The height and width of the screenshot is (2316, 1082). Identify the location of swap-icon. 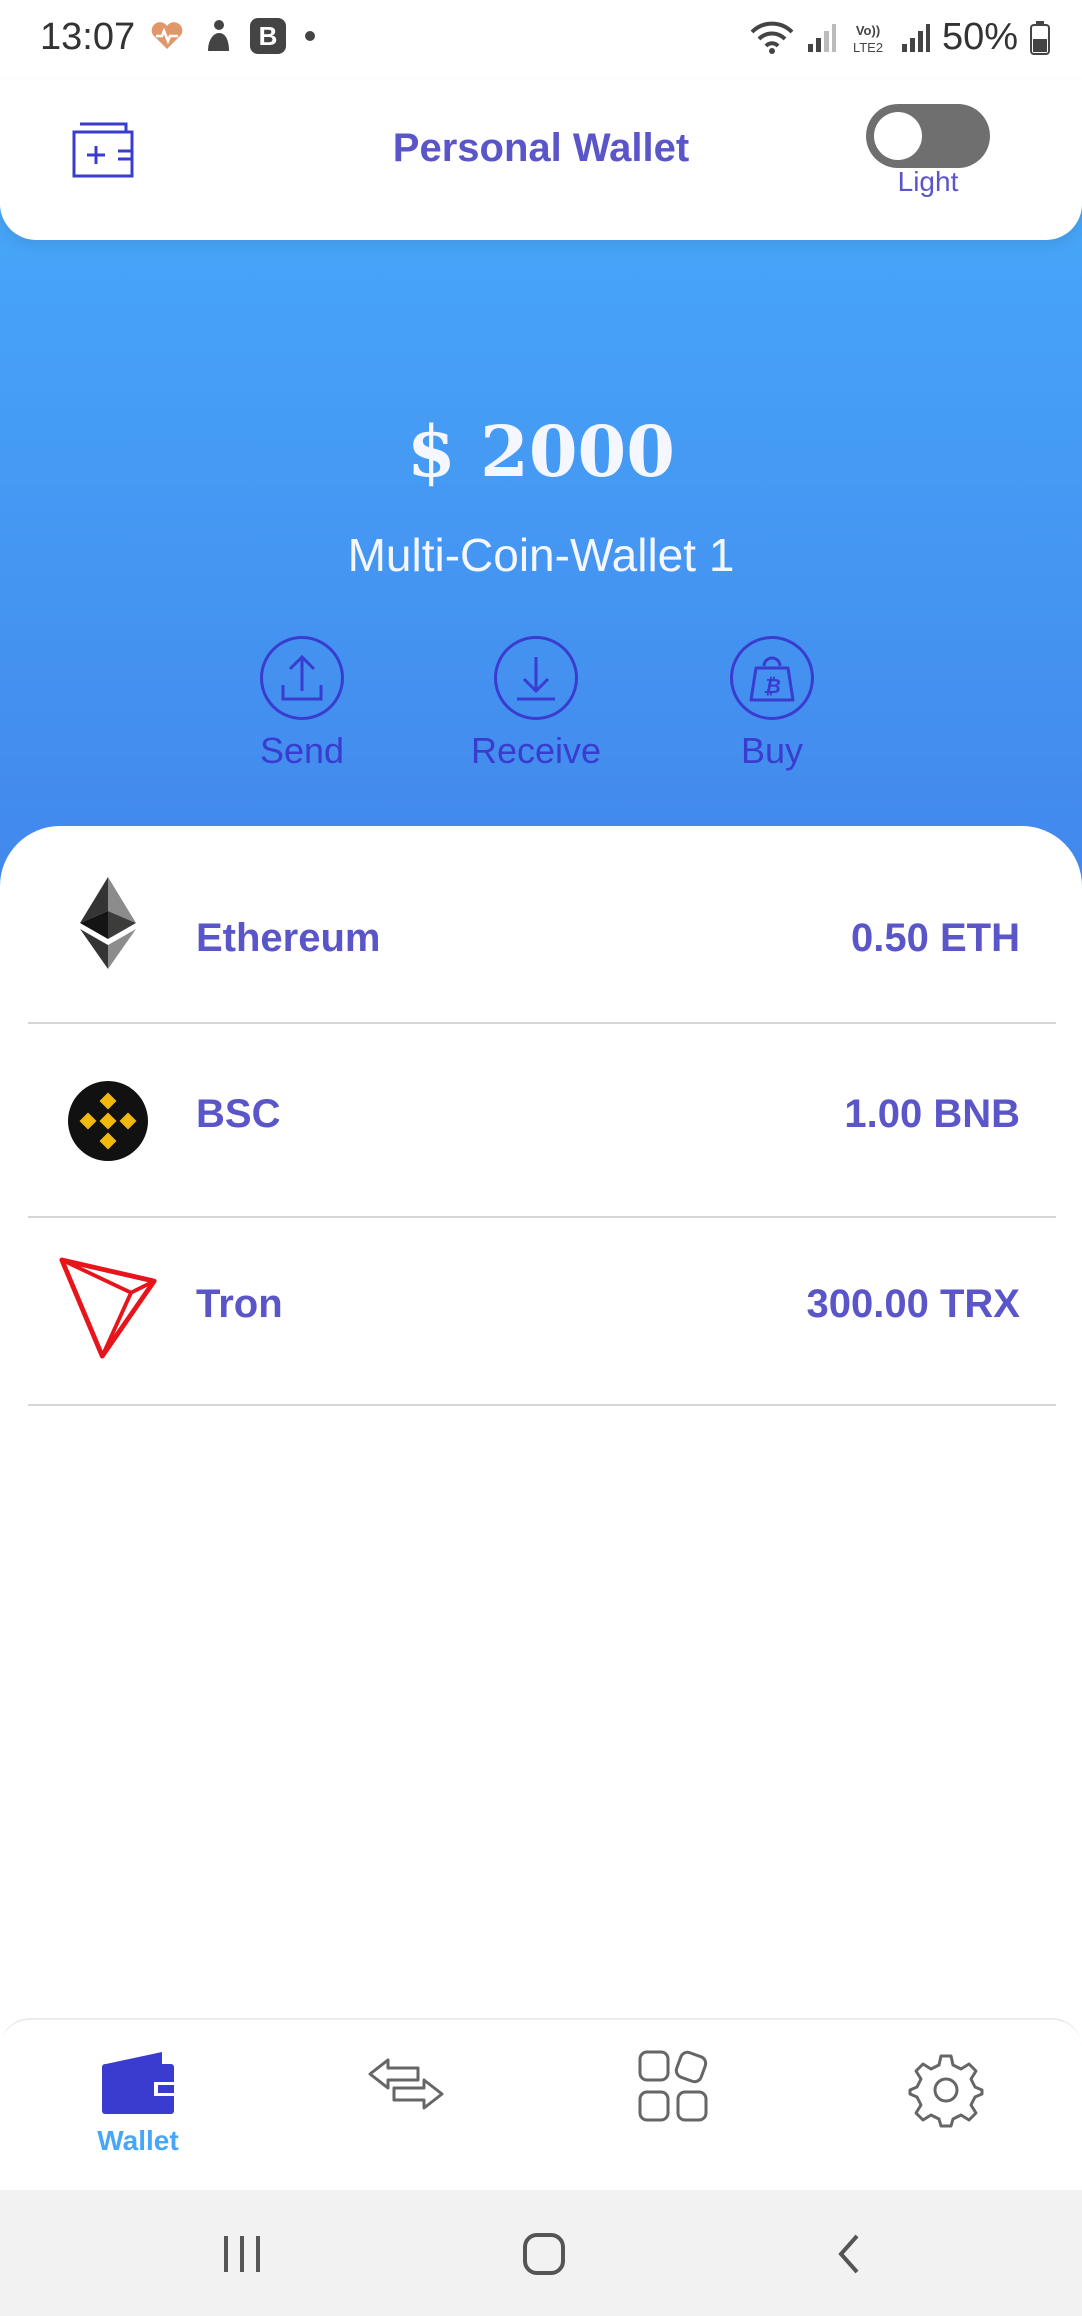
(406, 2084).